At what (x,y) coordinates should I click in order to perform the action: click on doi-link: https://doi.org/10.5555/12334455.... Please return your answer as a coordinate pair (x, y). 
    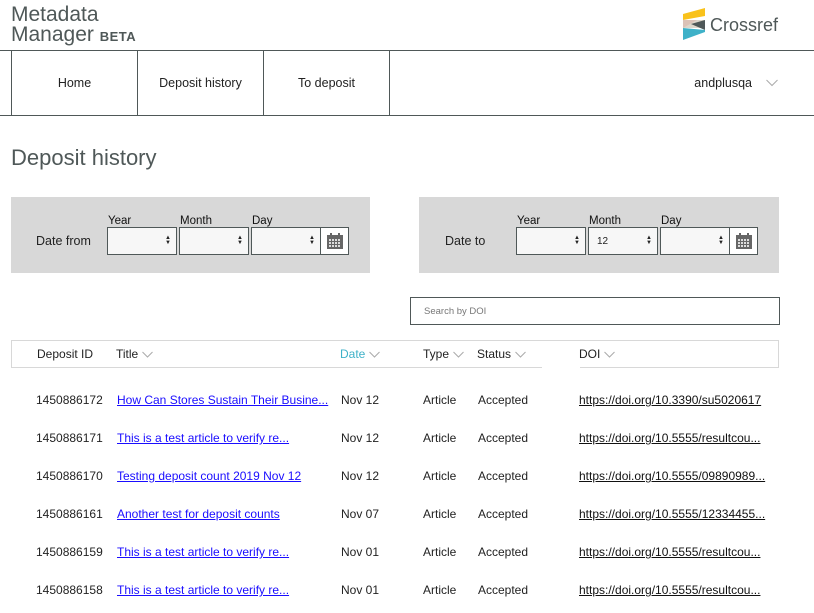
    Looking at the image, I should click on (672, 514).